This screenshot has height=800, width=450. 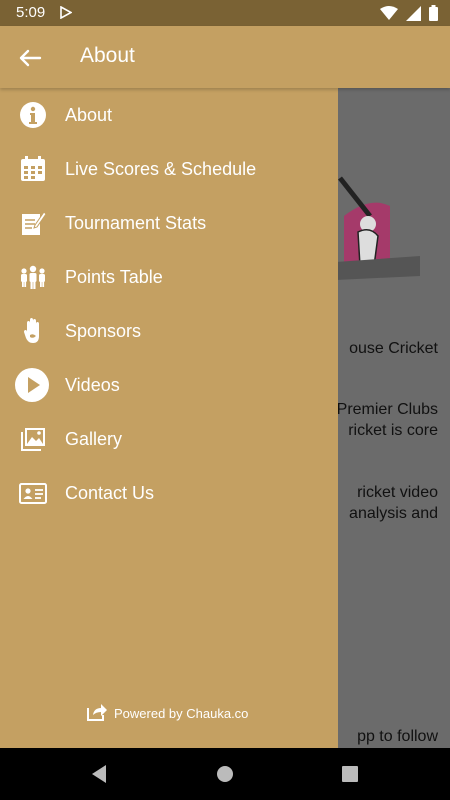 I want to click on menu-label: Videos, so click(x=92, y=384).